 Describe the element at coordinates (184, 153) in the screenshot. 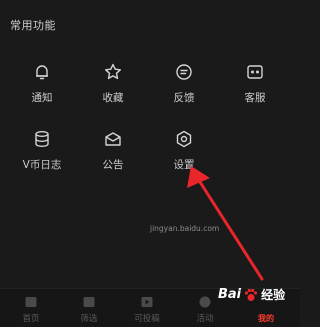

I see `function-settings: 设置` at that location.